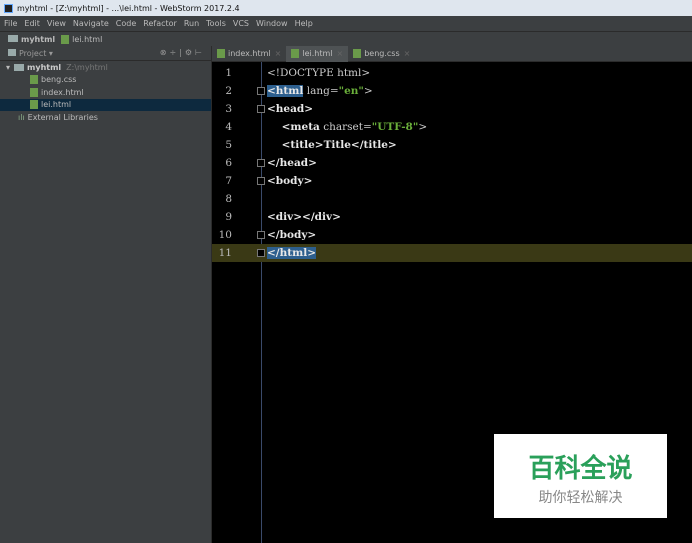 This screenshot has width=692, height=543. I want to click on tree-root: ▾ myhtml Z:\myhtml, so click(105, 67).